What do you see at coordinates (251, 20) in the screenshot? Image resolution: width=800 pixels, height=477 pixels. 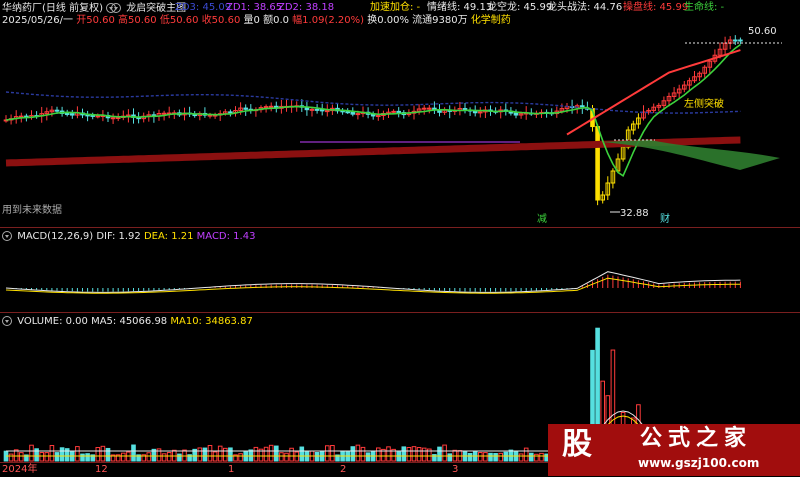 I see `vol-label: 量0` at bounding box center [251, 20].